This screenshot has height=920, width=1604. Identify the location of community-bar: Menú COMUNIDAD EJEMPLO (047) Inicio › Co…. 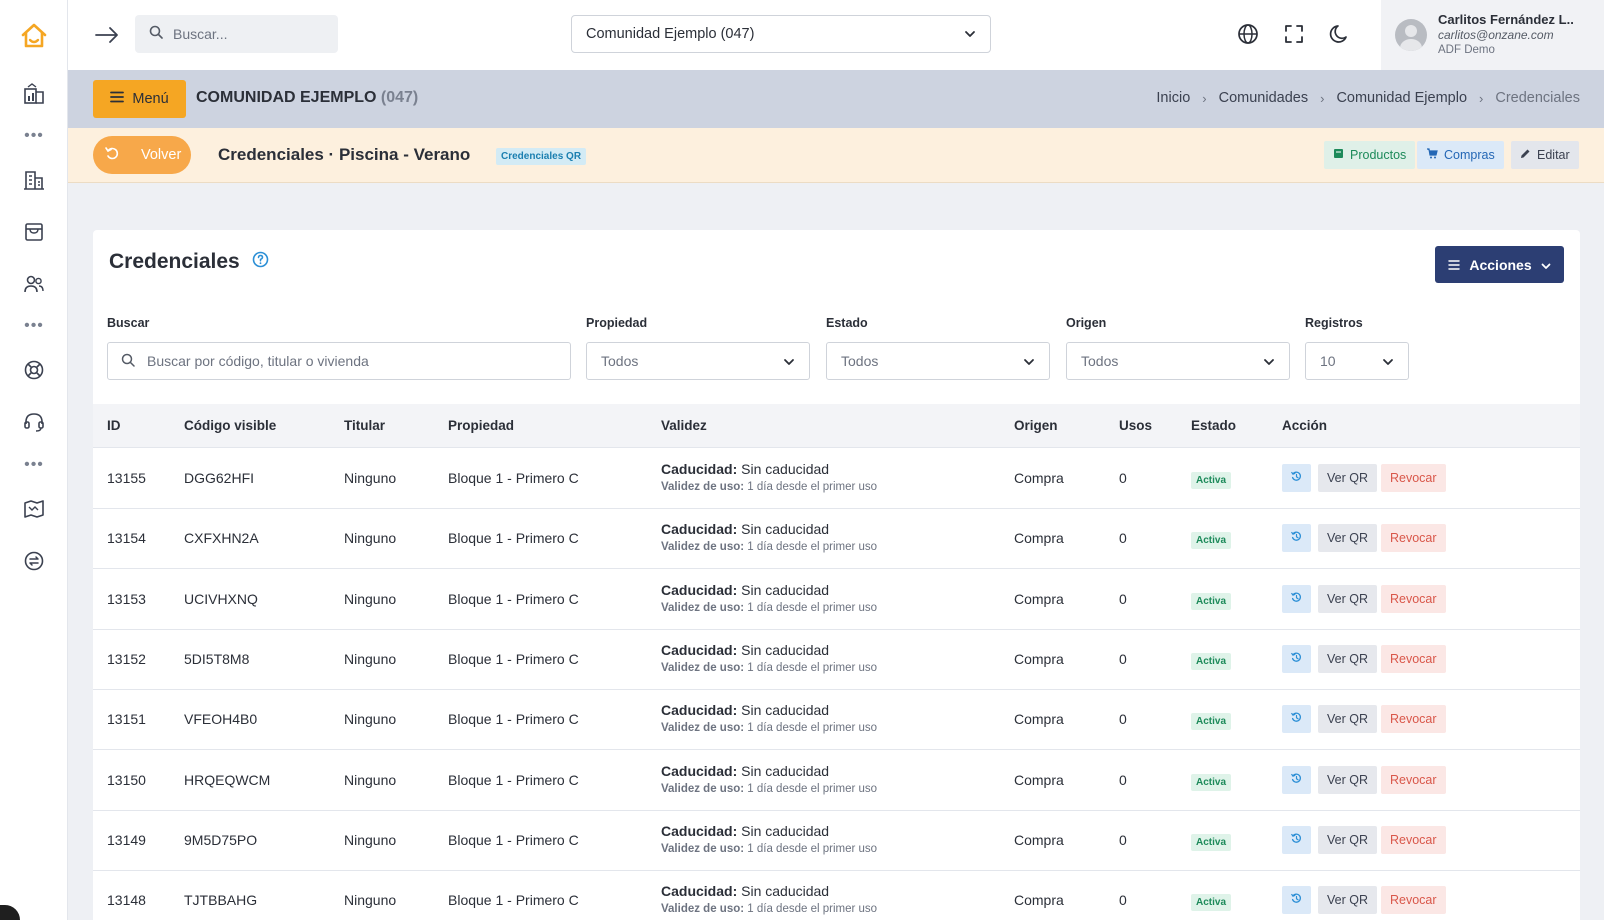
(836, 99).